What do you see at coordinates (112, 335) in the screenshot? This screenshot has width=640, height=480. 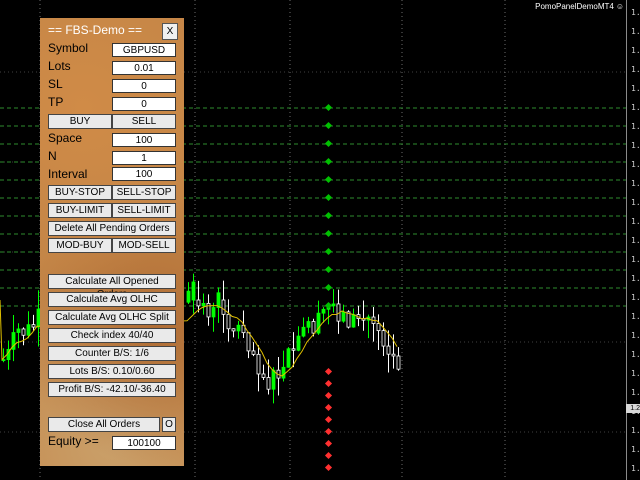 I see `check-index-display: Check index 40/40` at bounding box center [112, 335].